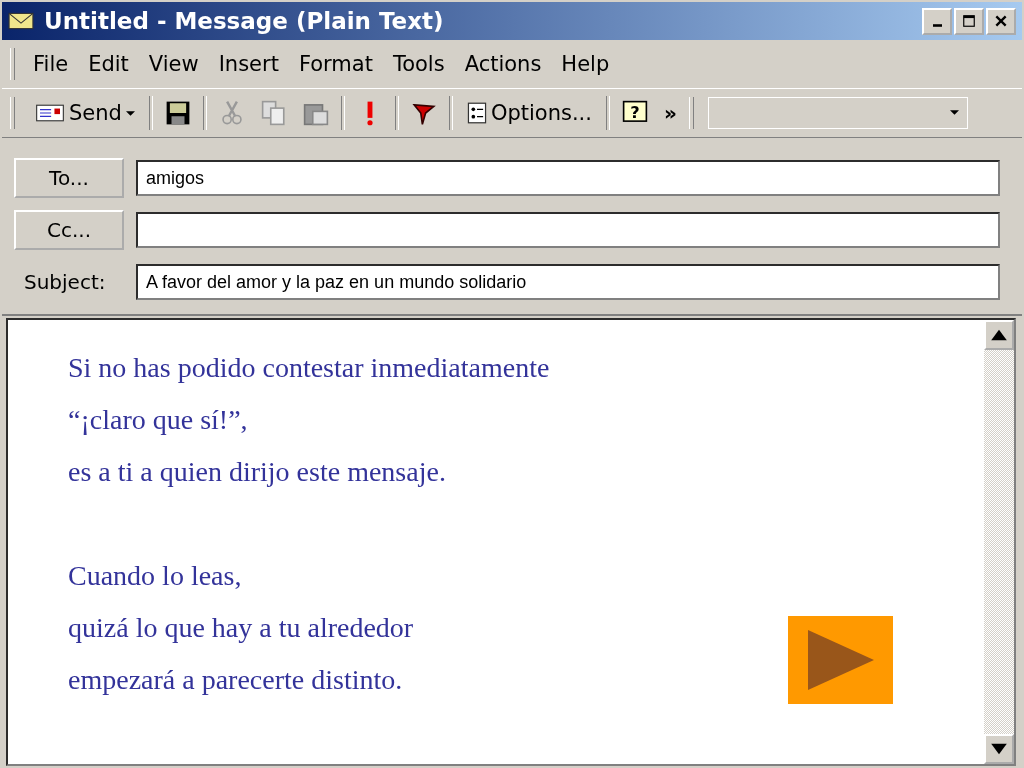 Image resolution: width=1024 pixels, height=768 pixels. I want to click on menu-item: View, so click(173, 64).